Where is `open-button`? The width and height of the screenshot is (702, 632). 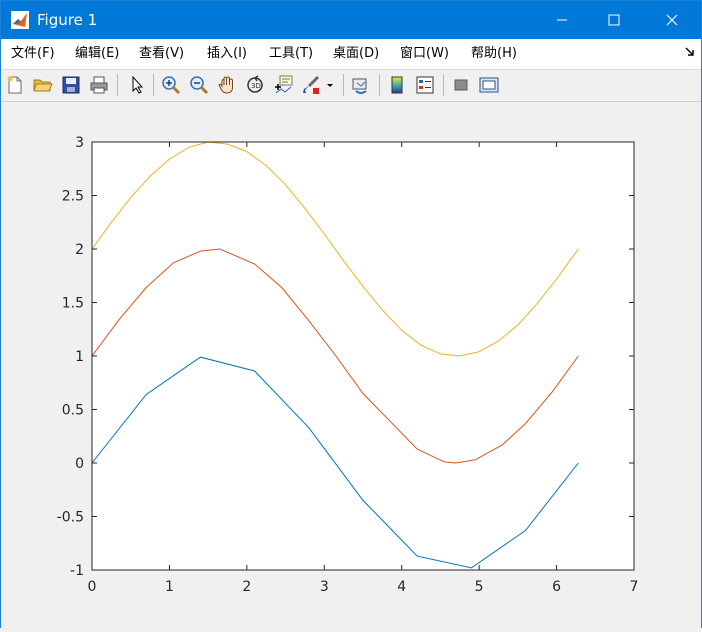
open-button is located at coordinates (43, 85).